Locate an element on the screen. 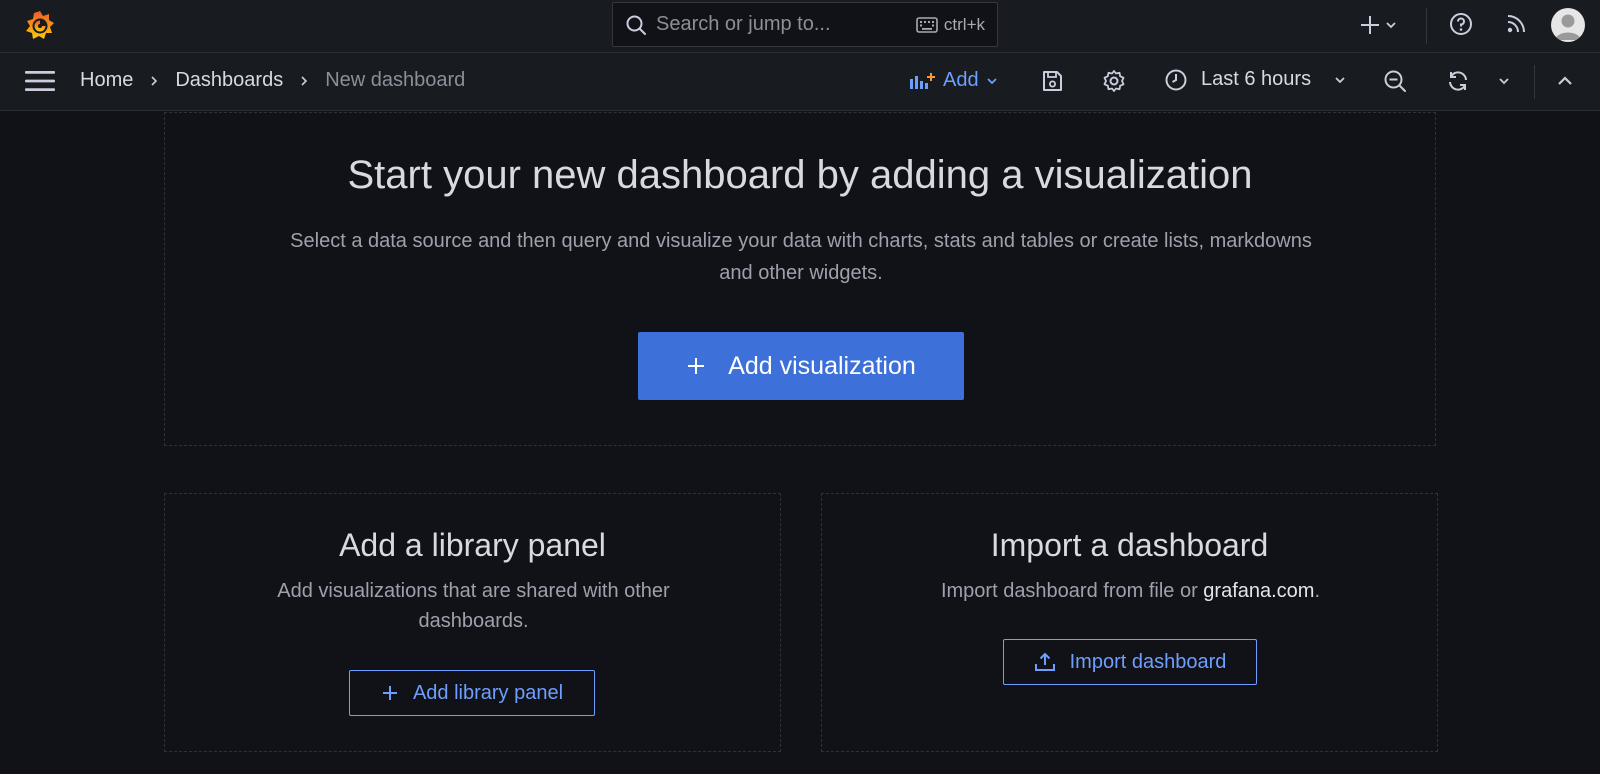 The width and height of the screenshot is (1600, 774). chevron-up-icon is located at coordinates (1565, 81).